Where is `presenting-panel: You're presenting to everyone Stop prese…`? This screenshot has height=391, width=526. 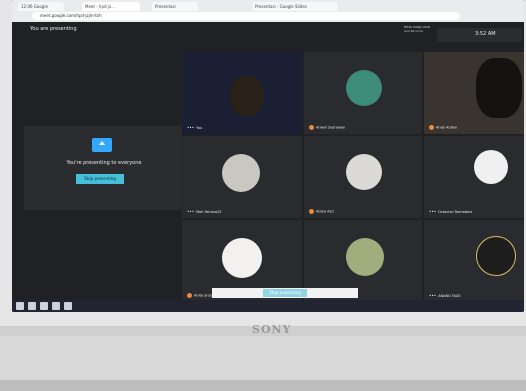 presenting-panel: You're presenting to everyone Stop prese… is located at coordinates (103, 168).